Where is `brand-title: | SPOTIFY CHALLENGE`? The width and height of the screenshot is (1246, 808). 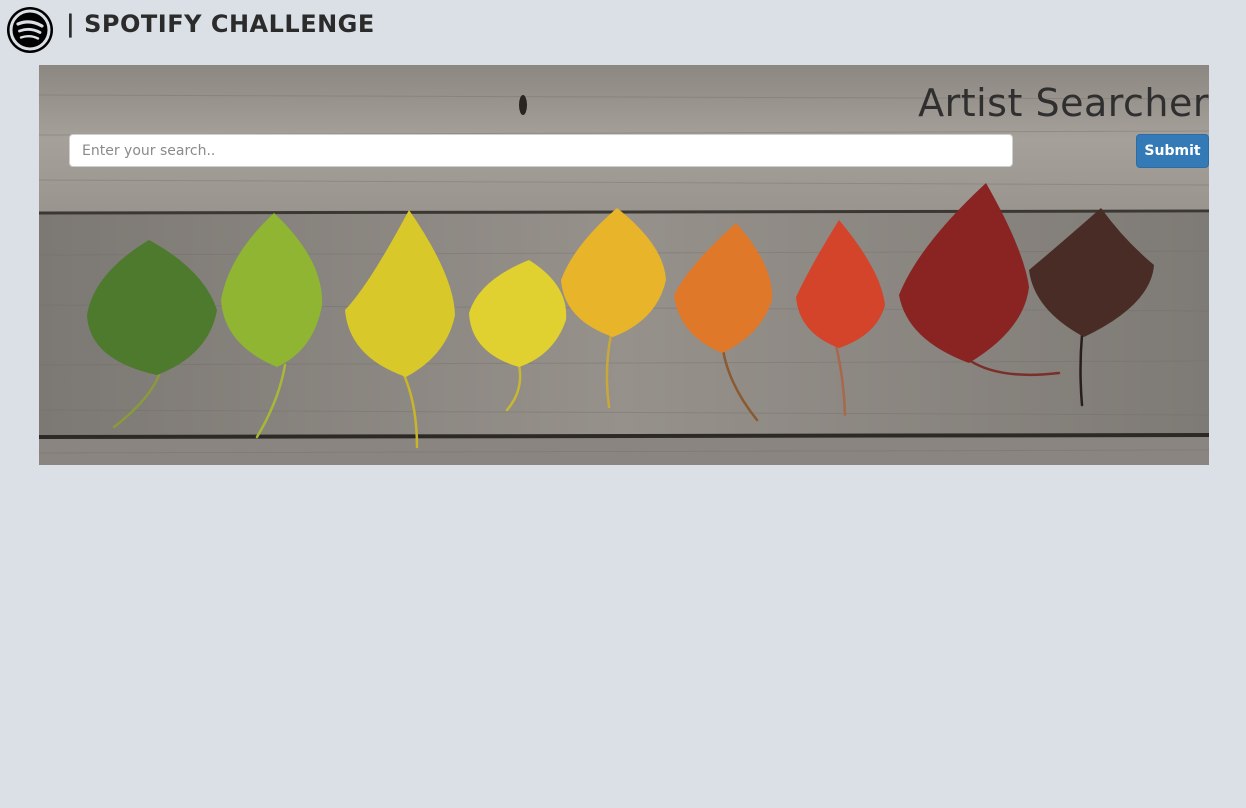
brand-title: | SPOTIFY CHALLENGE is located at coordinates (220, 24).